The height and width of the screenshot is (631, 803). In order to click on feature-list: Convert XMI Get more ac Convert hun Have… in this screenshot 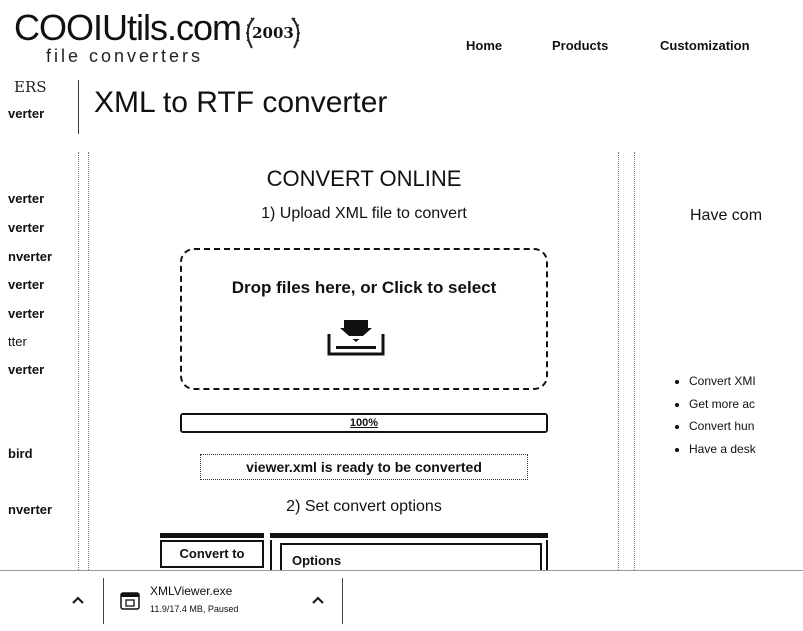, I will do `click(714, 417)`.